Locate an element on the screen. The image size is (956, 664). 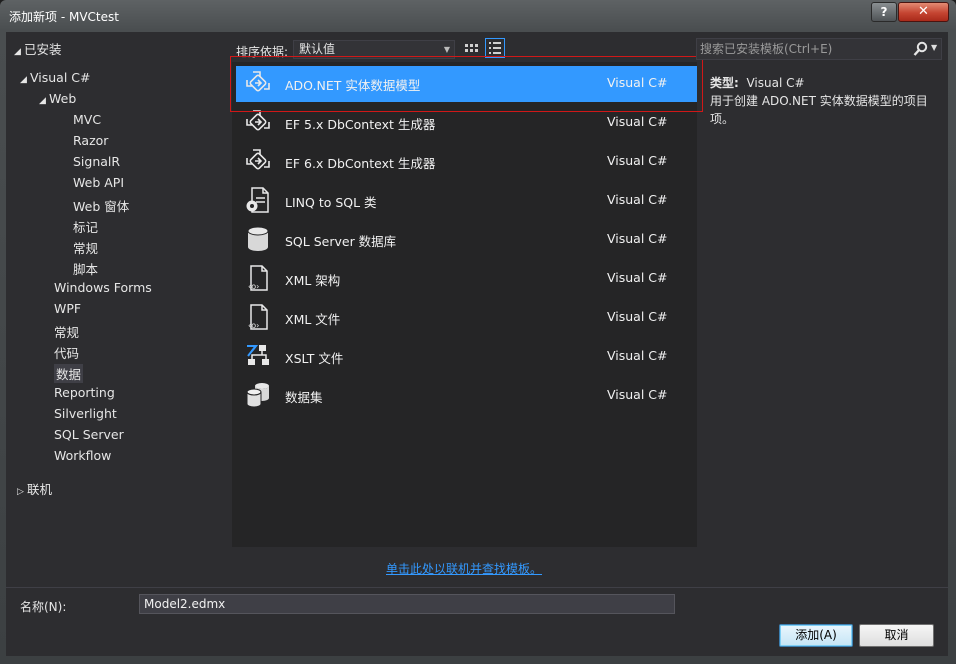
tree-node-online: ▷ 联机 is located at coordinates (34, 488).